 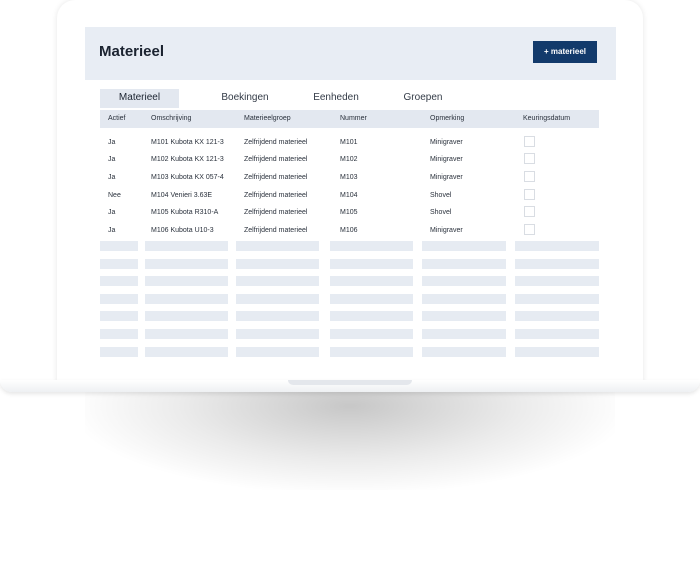 I want to click on tab-eenheden: Eenheden, so click(x=336, y=98).